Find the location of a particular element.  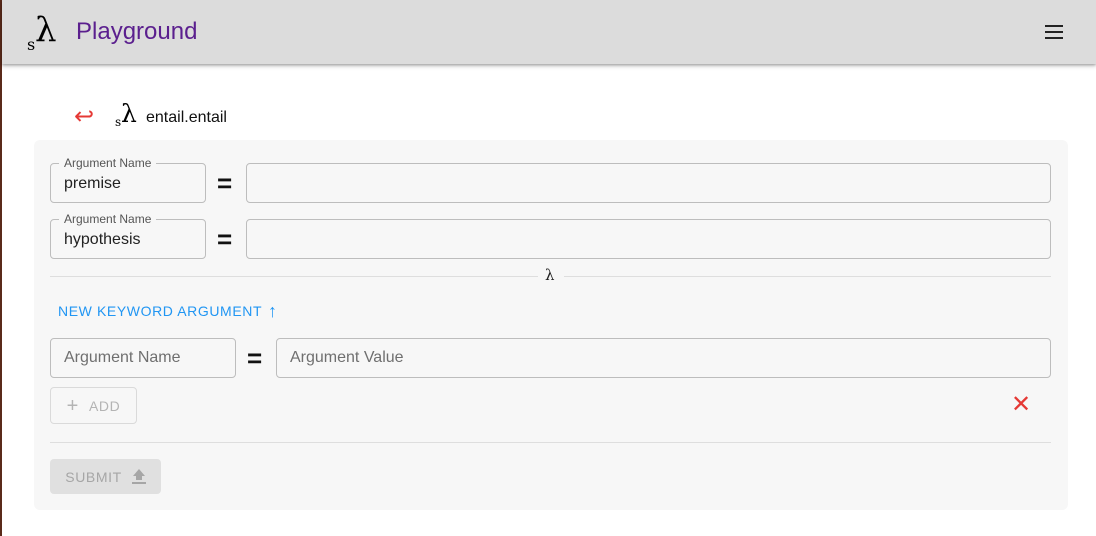

close-icon: ✕ is located at coordinates (1021, 405).